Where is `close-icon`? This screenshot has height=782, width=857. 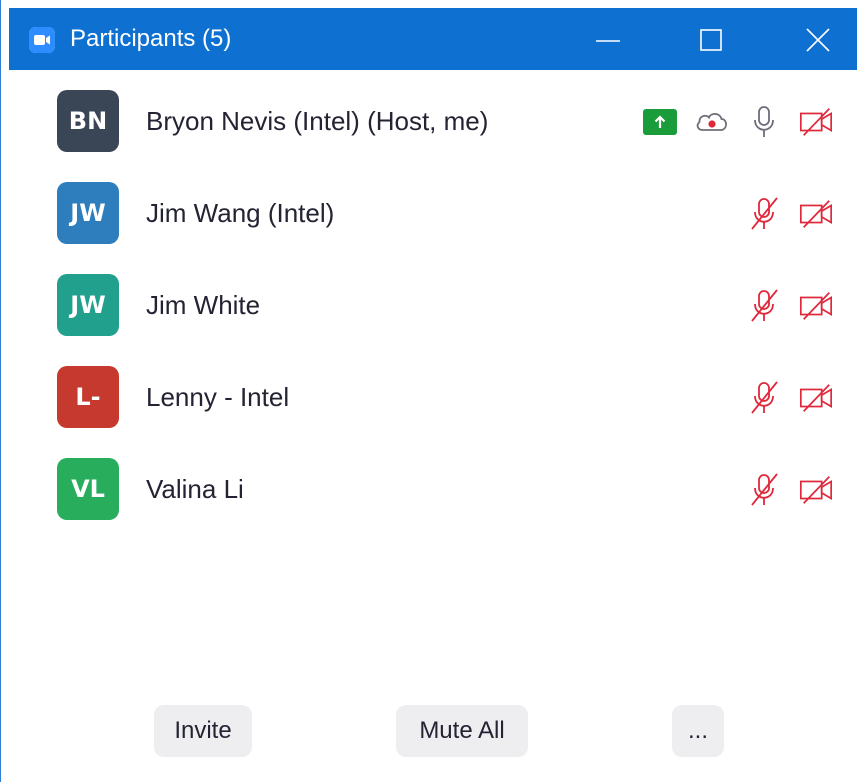 close-icon is located at coordinates (818, 40).